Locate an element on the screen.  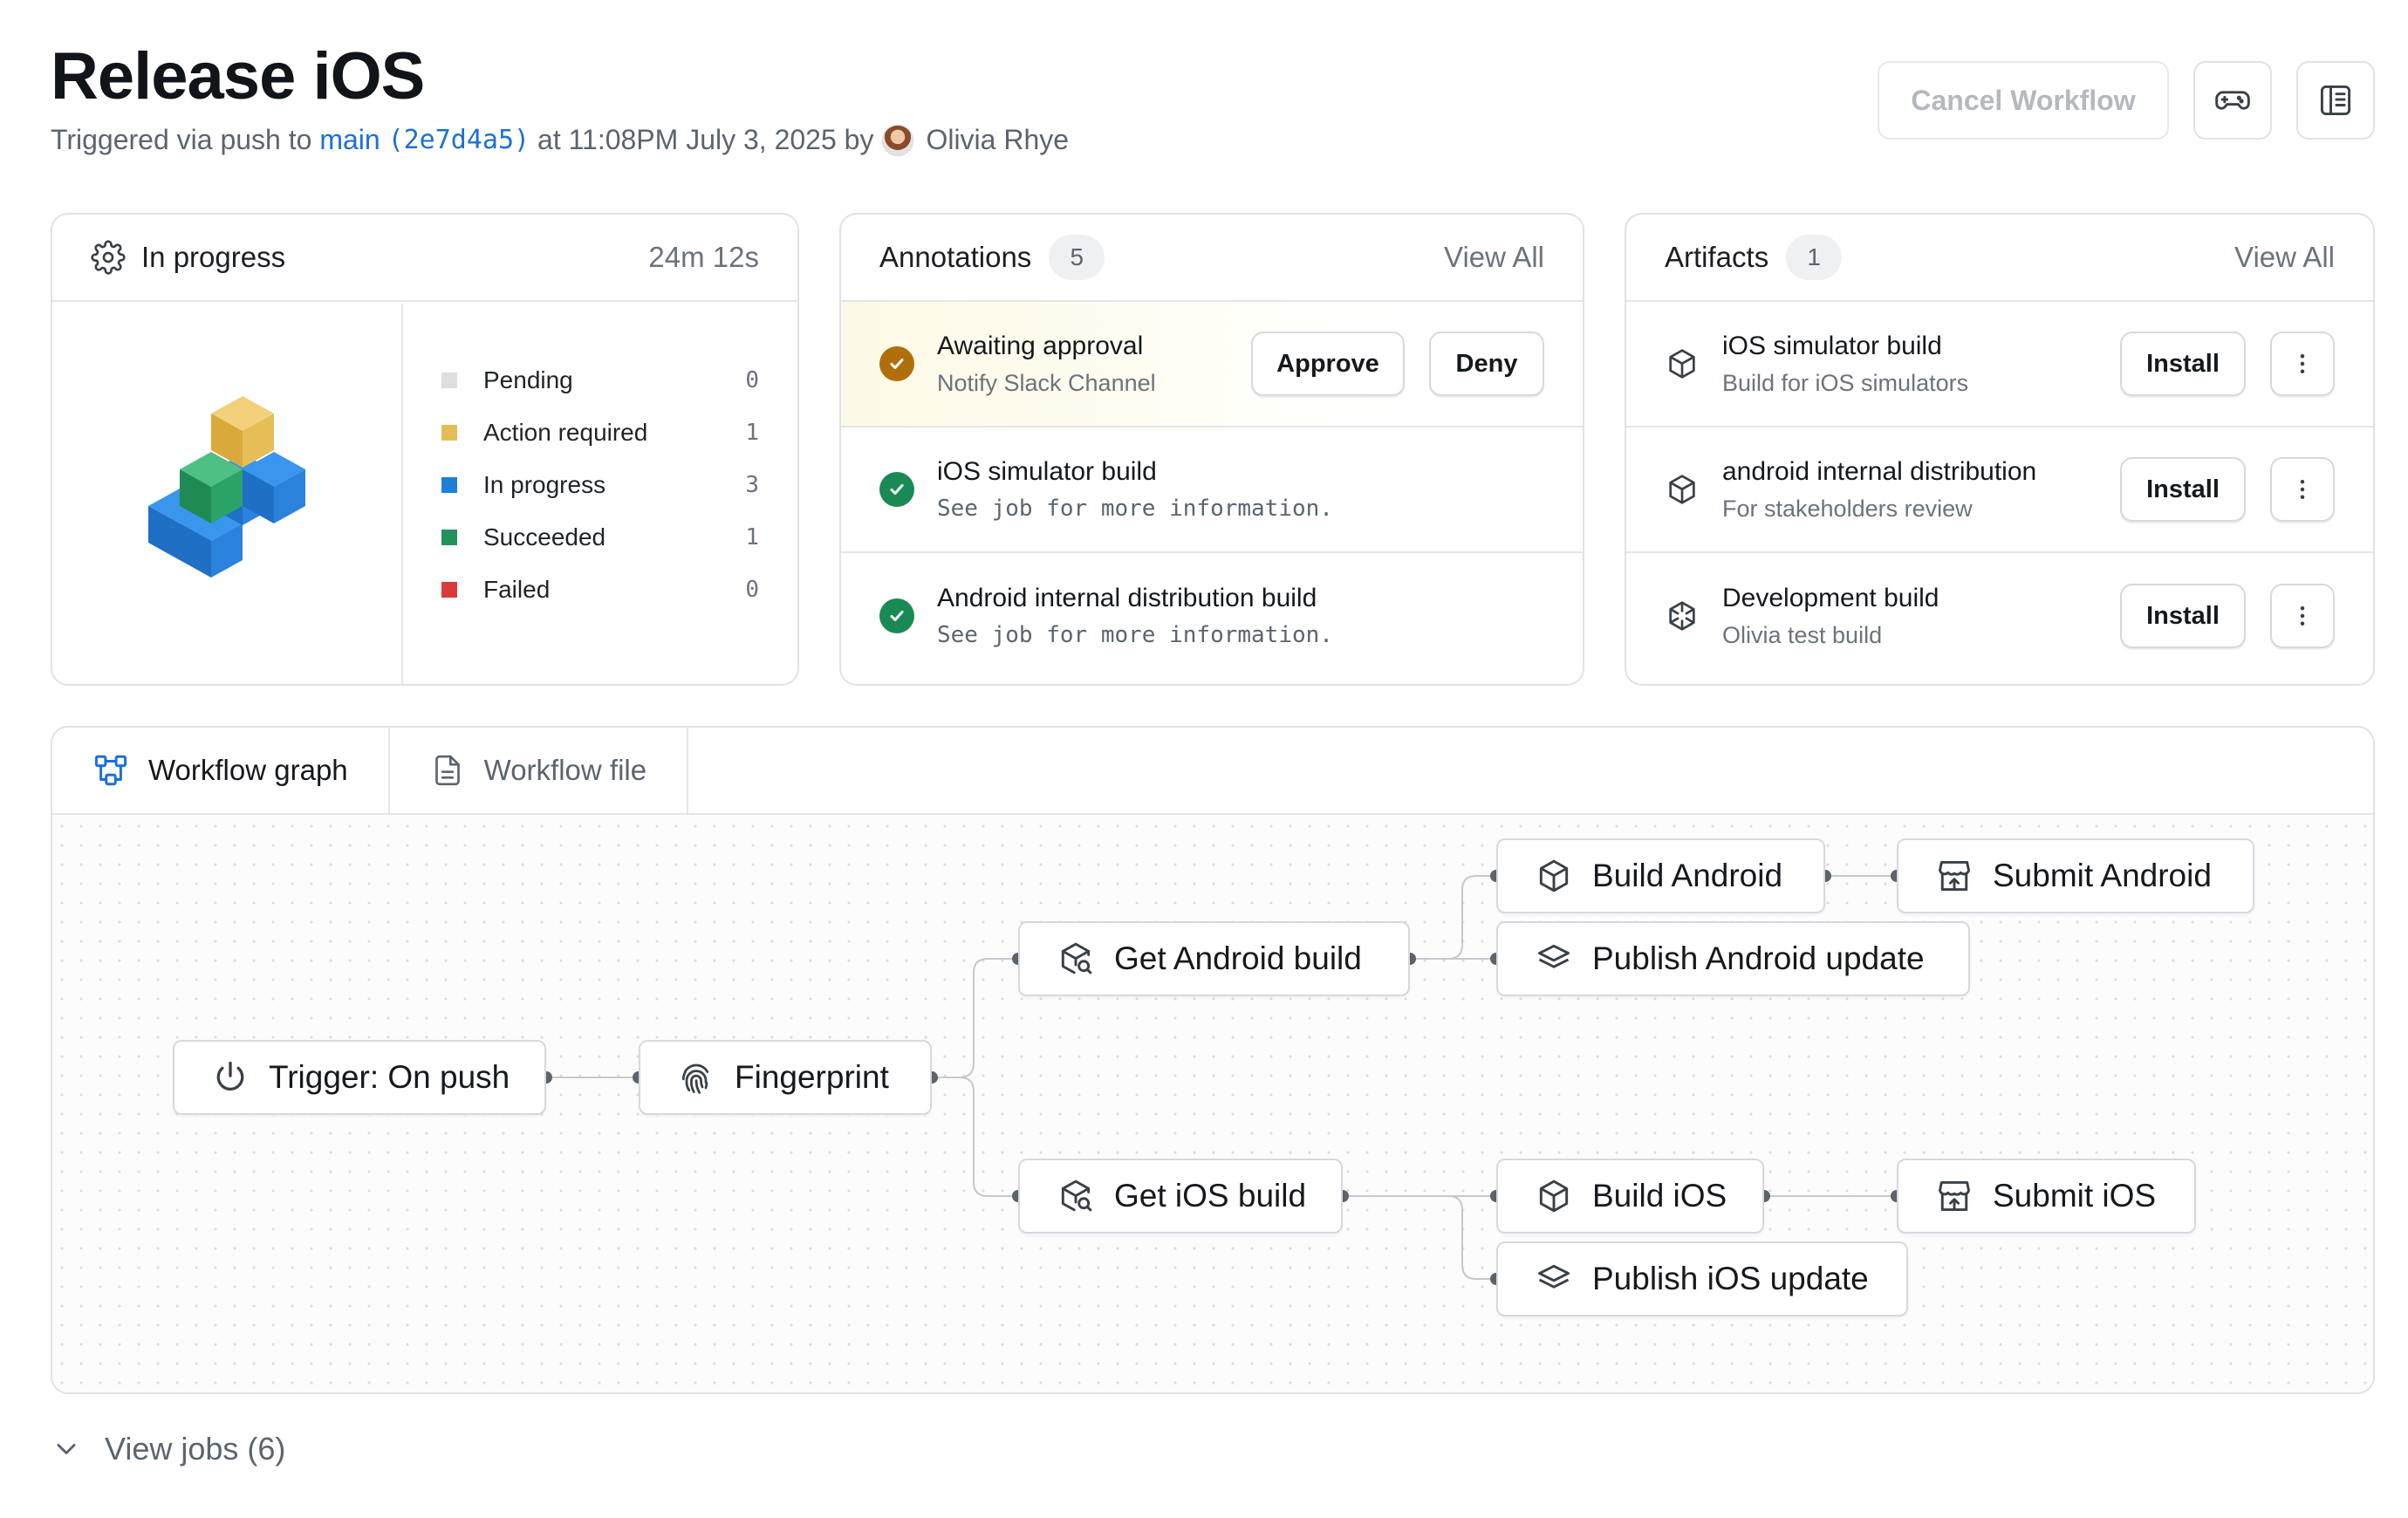
annotation-title: iOS simulator build is located at coordinates (1047, 471).